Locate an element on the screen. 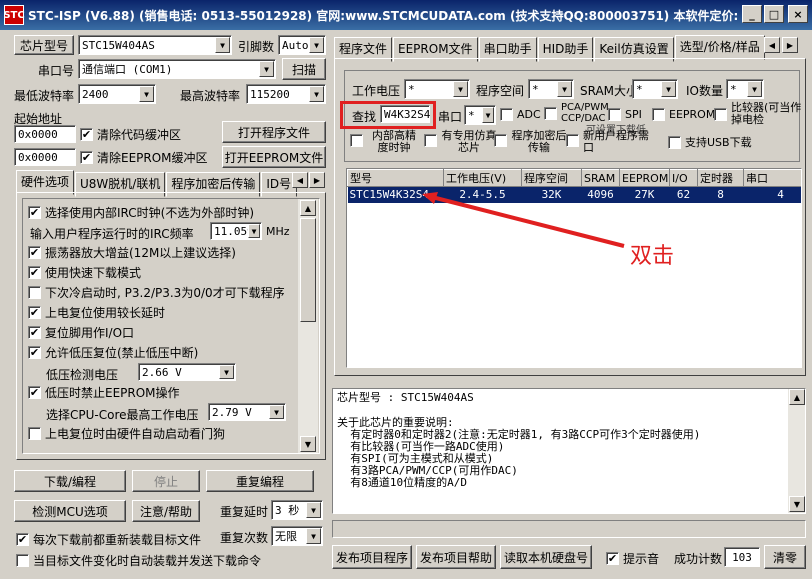  info-scrollbar is located at coordinates (796, 451).